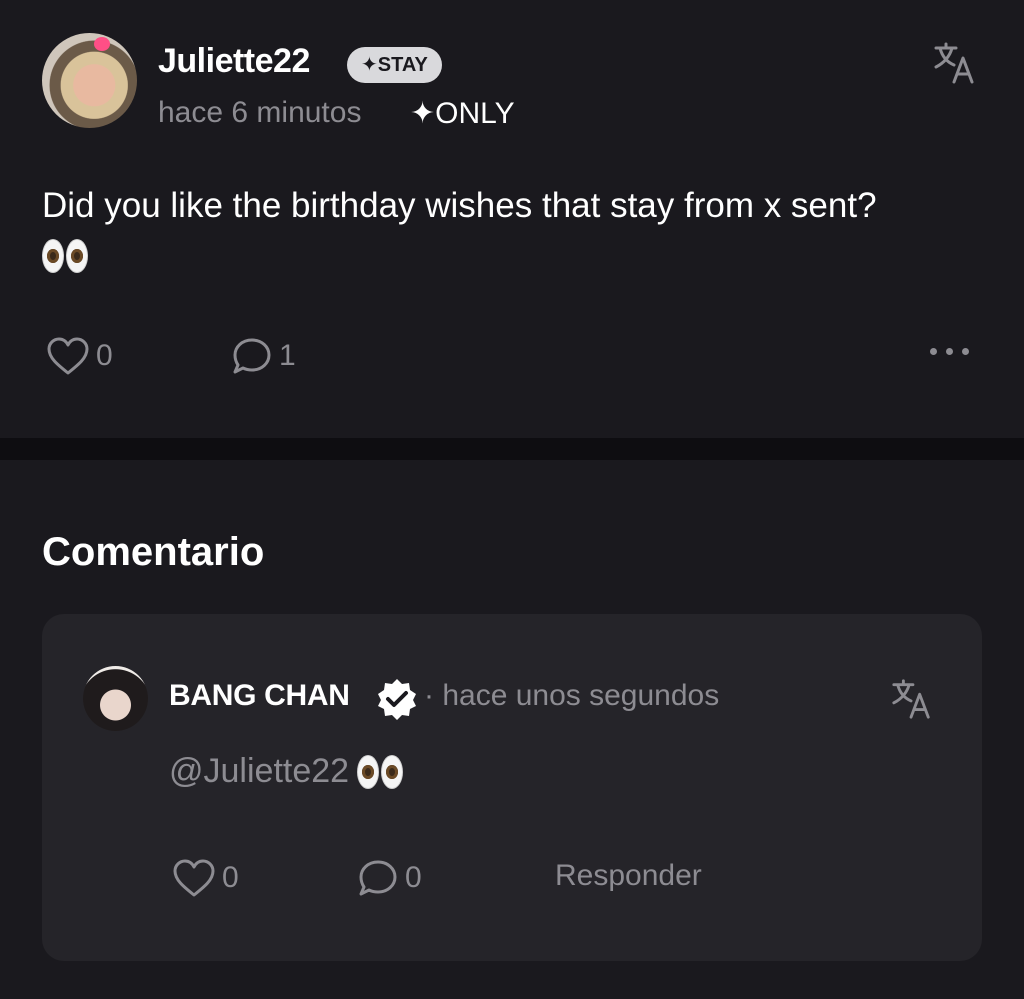 This screenshot has height=999, width=1024. I want to click on verified-icon, so click(397, 699).